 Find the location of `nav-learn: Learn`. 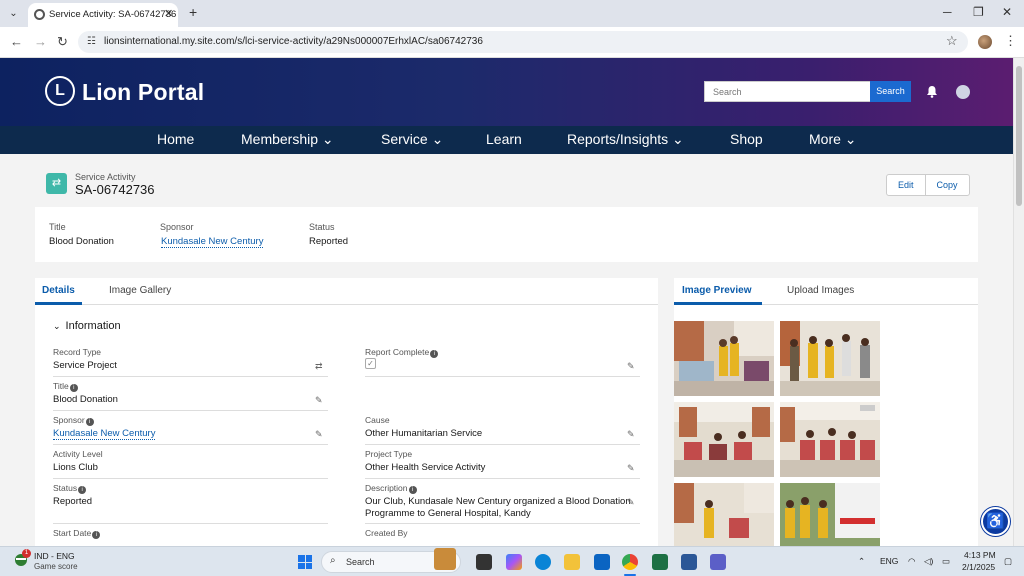

nav-learn: Learn is located at coordinates (504, 139).